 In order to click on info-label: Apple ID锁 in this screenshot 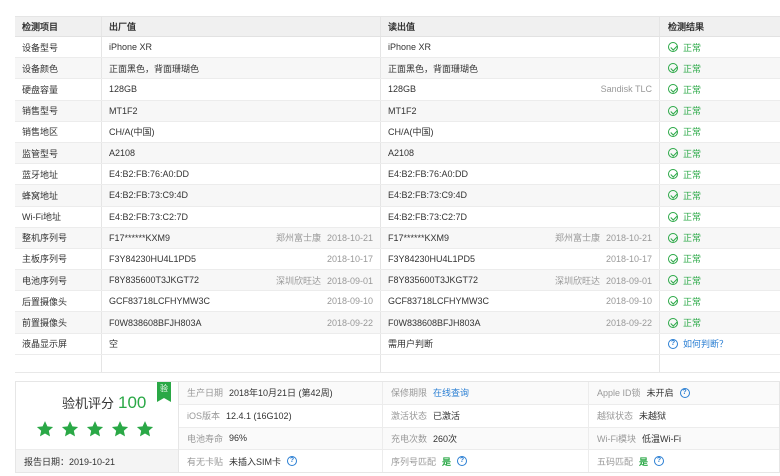, I will do `click(619, 393)`.